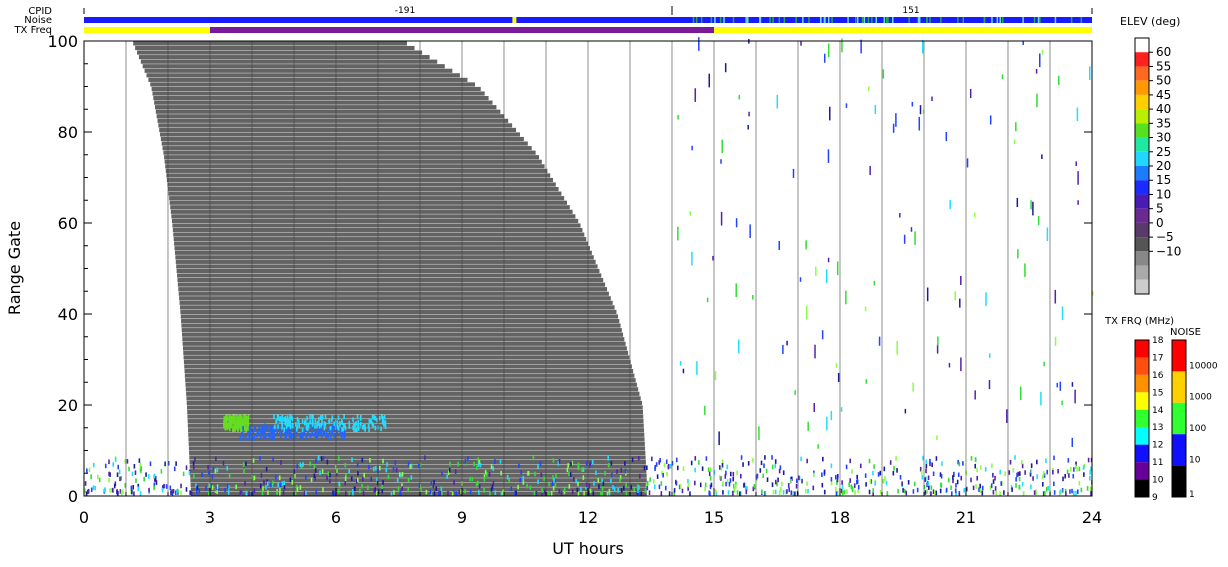 The height and width of the screenshot is (567, 1228). What do you see at coordinates (1179, 418) in the screenshot?
I see `noise-color-swatch` at bounding box center [1179, 418].